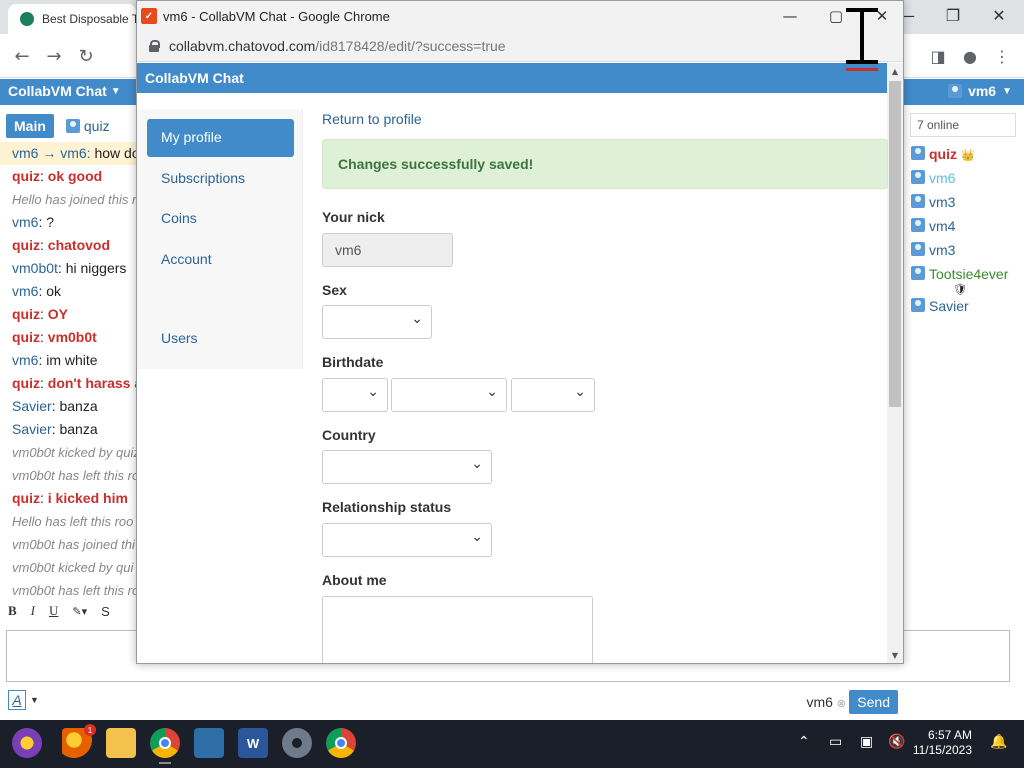 The height and width of the screenshot is (768, 1024). Describe the element at coordinates (121, 743) in the screenshot. I see `file-explorer-icon` at that location.